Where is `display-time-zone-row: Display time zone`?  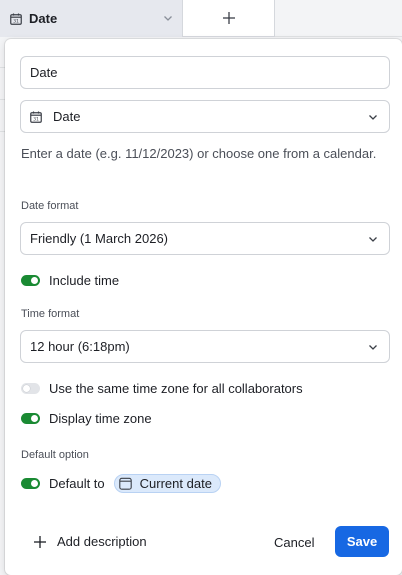
display-time-zone-row: Display time zone is located at coordinates (86, 418).